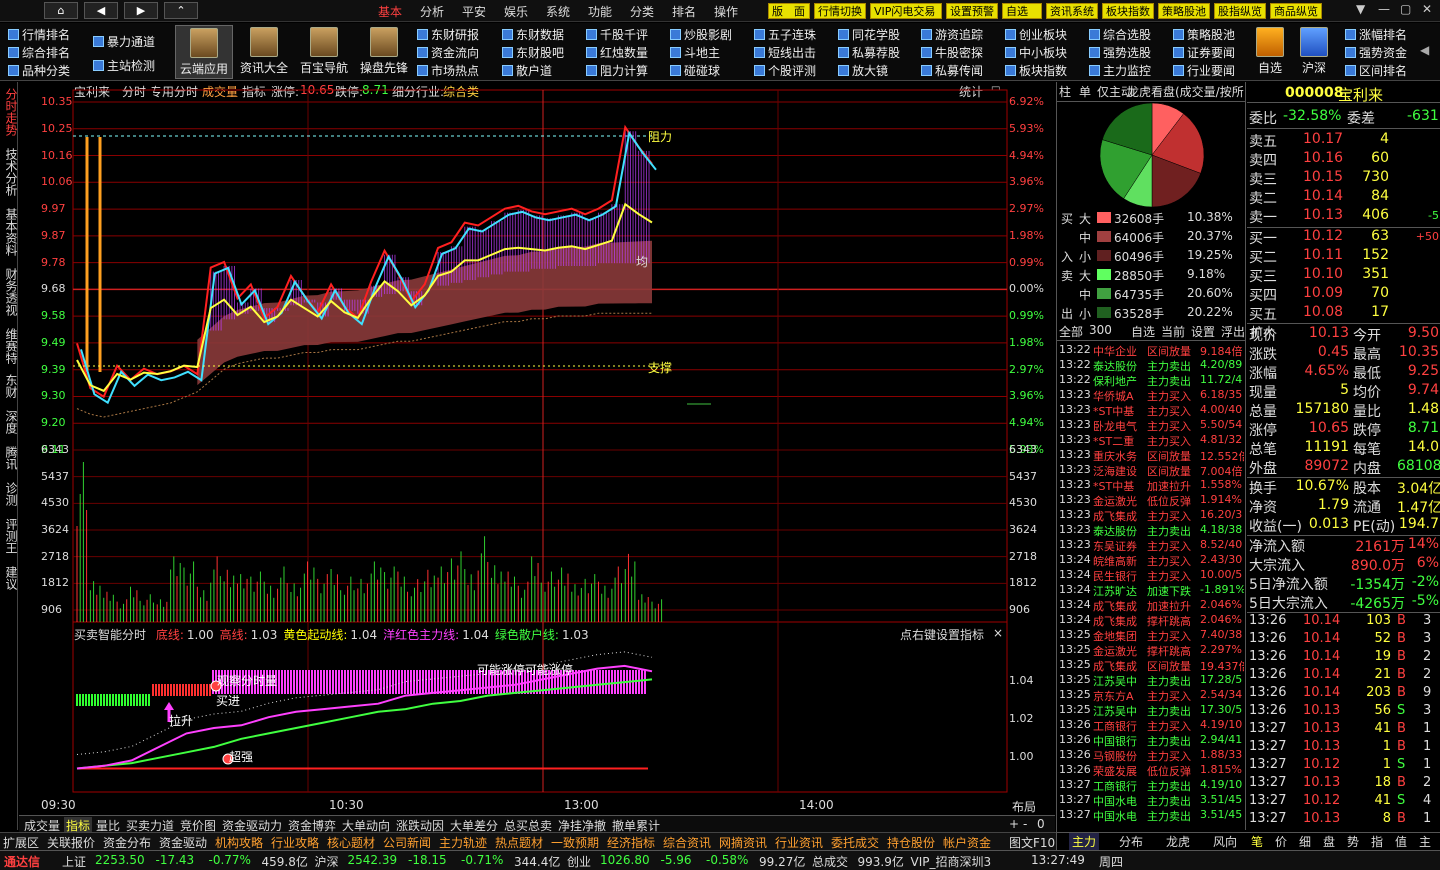  Describe the element at coordinates (9, 346) in the screenshot. I see `left-tab: 维赛特` at that location.